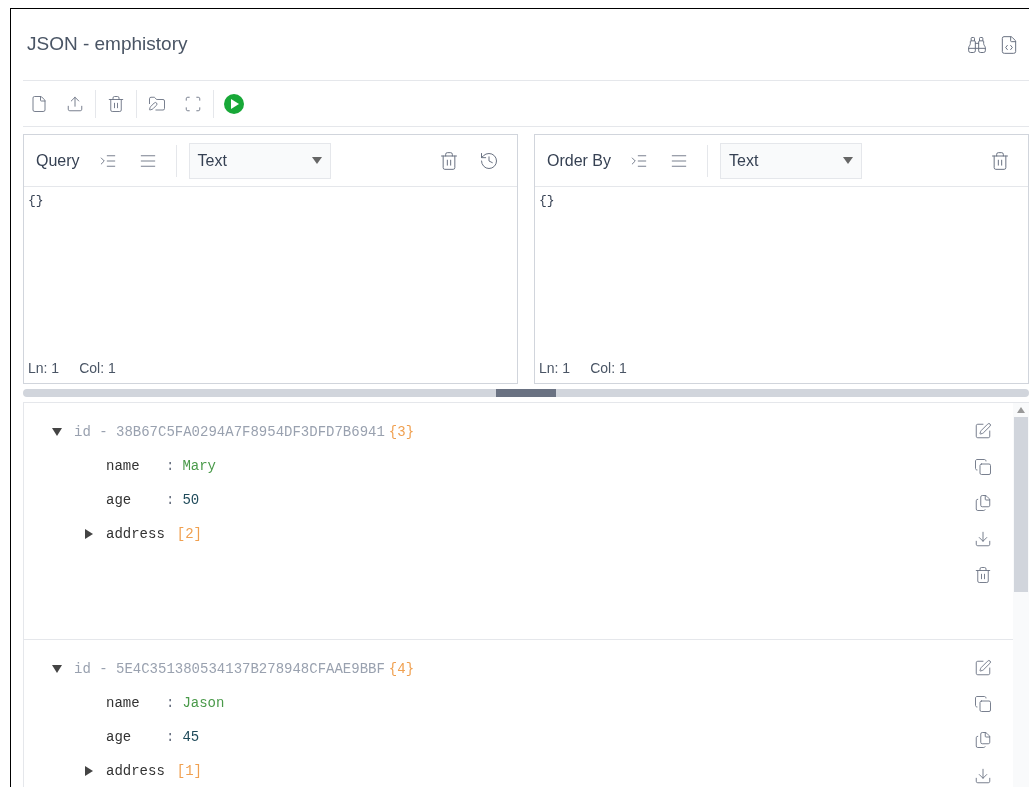 The height and width of the screenshot is (787, 1029). I want to click on editor-label: Query, so click(58, 160).